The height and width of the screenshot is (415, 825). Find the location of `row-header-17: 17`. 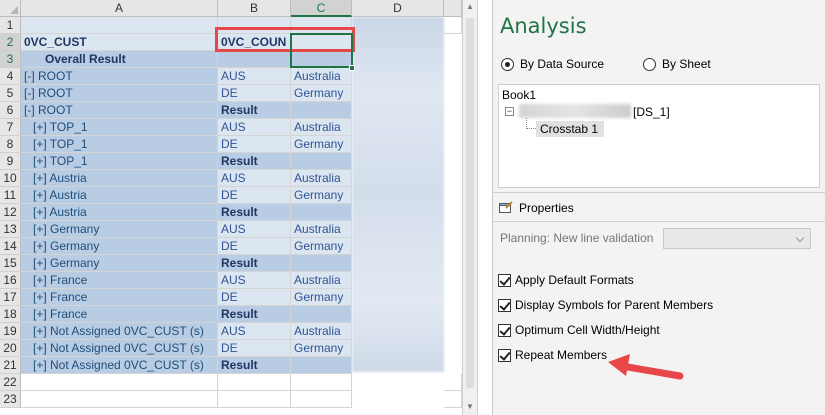

row-header-17: 17 is located at coordinates (10, 297).